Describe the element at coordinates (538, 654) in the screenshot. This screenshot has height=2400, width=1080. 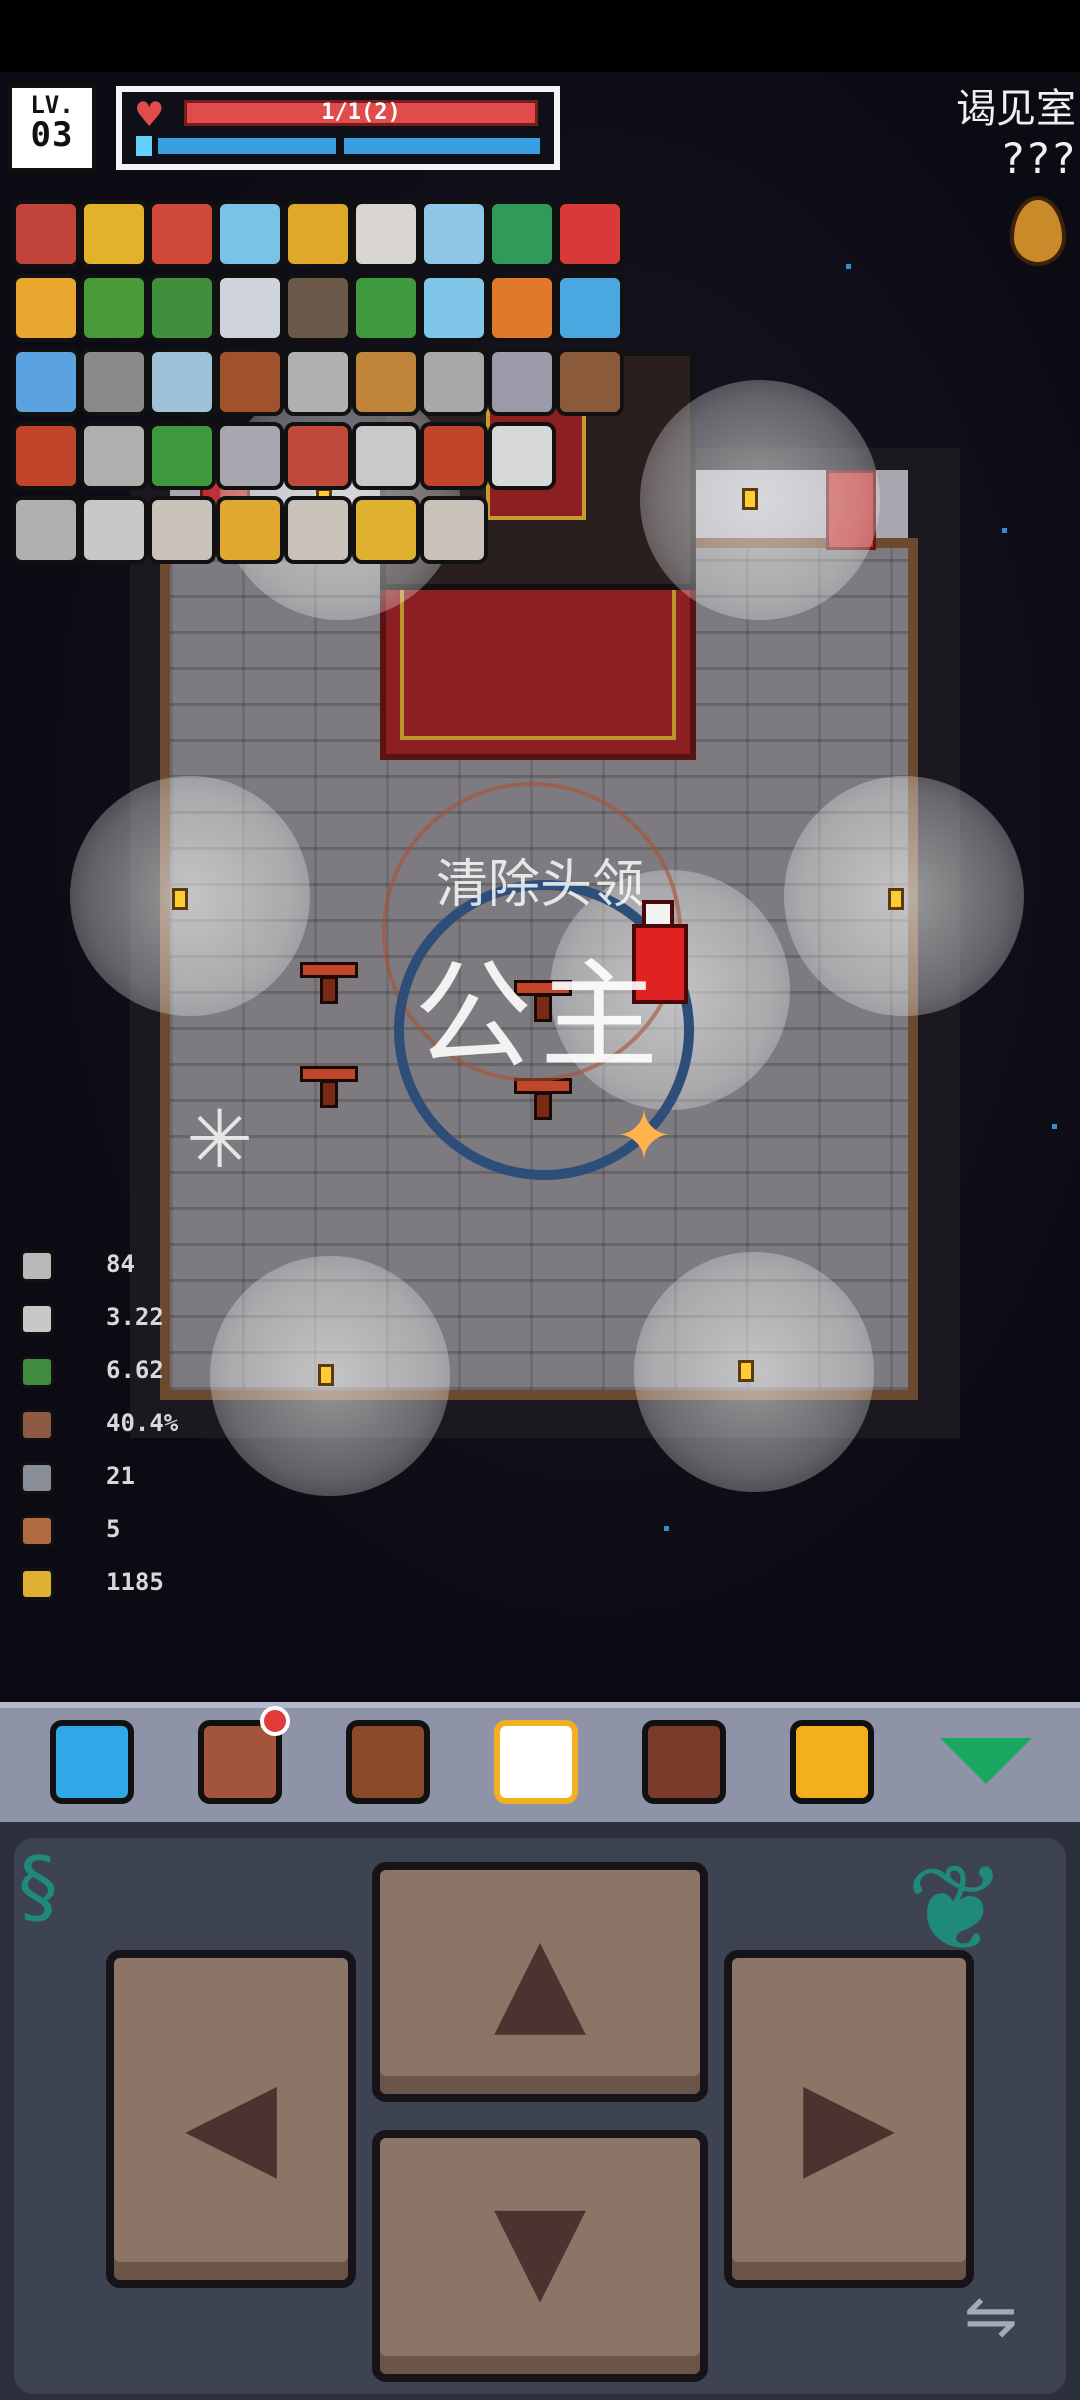
I see `carpet-trim` at that location.